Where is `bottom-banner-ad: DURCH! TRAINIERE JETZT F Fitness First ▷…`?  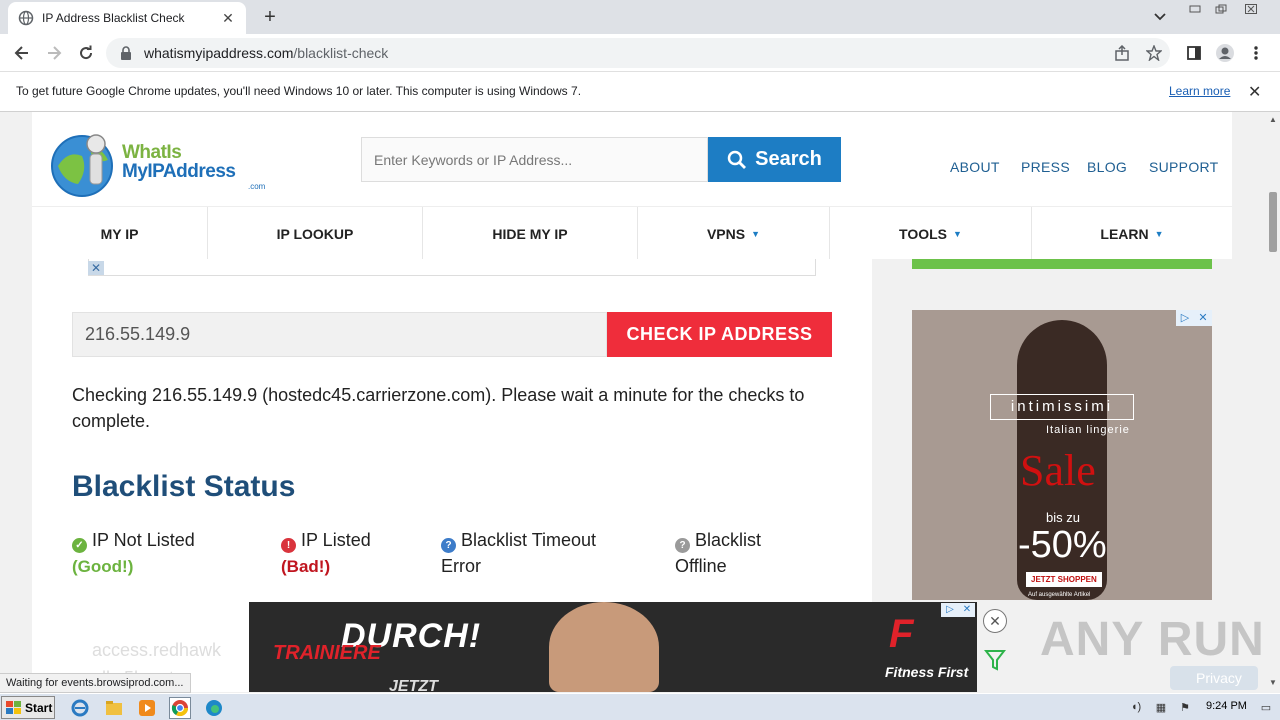 bottom-banner-ad: DURCH! TRAINIERE JETZT F Fitness First ▷… is located at coordinates (613, 647).